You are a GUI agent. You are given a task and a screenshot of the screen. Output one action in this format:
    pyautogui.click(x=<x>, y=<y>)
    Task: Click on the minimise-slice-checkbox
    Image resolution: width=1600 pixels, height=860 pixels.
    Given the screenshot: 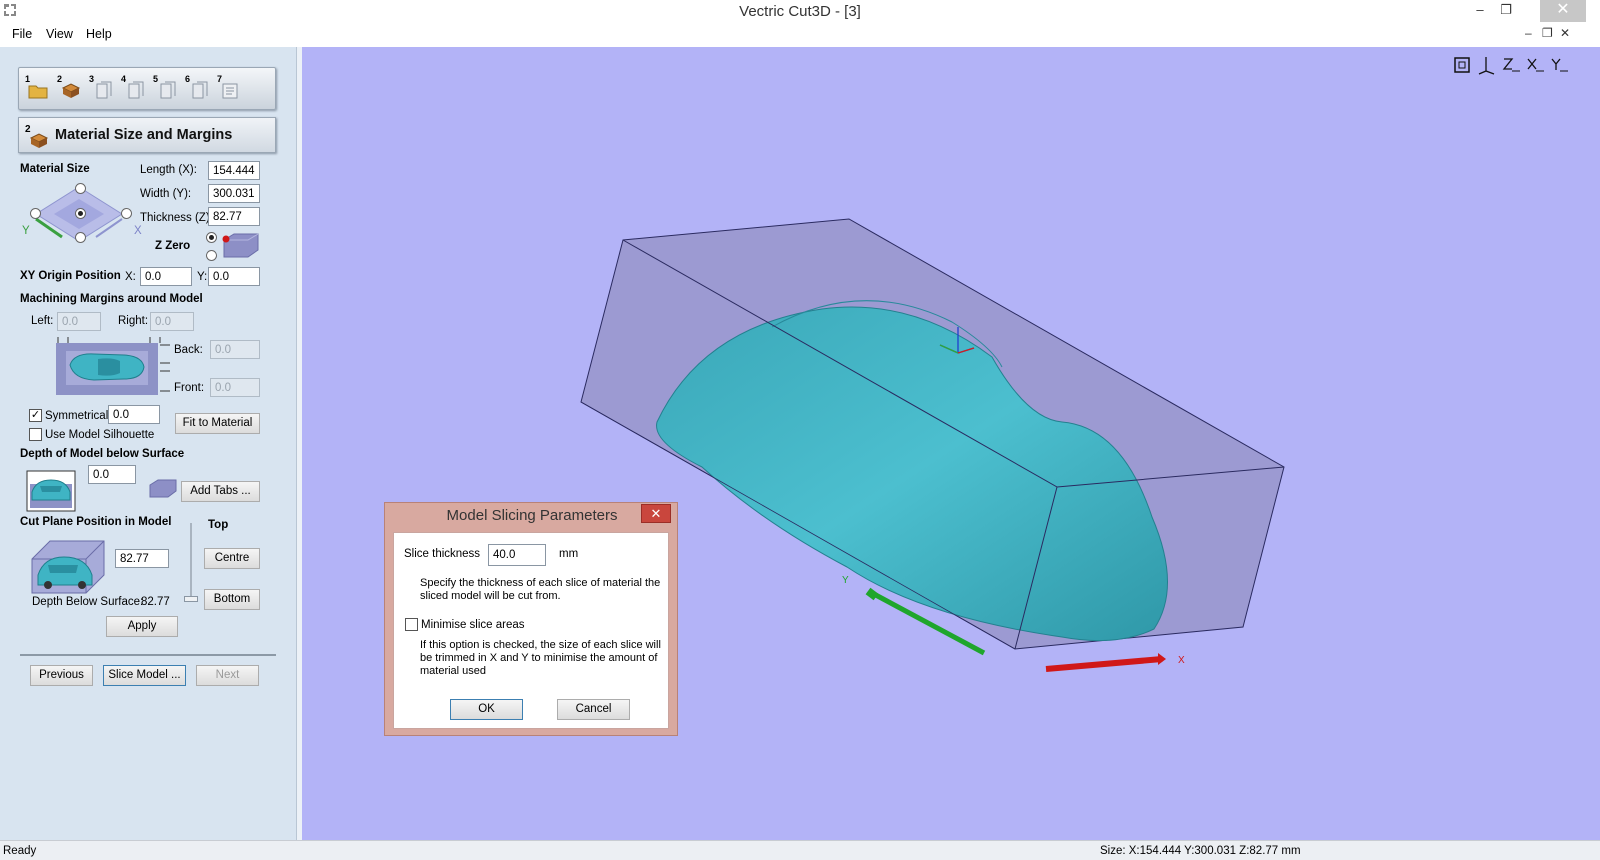 What is the action you would take?
    pyautogui.click(x=411, y=624)
    